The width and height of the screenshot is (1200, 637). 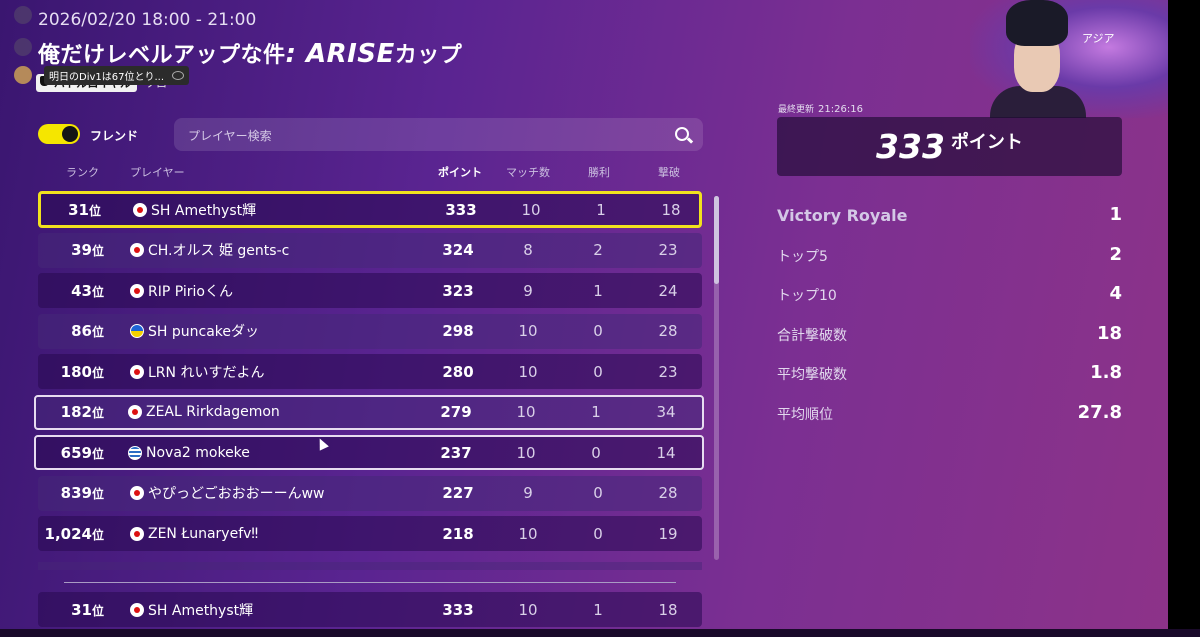 I want to click on pinned-self-row: 31位 SH Amethyst輝 333 10 1 18, so click(x=370, y=612).